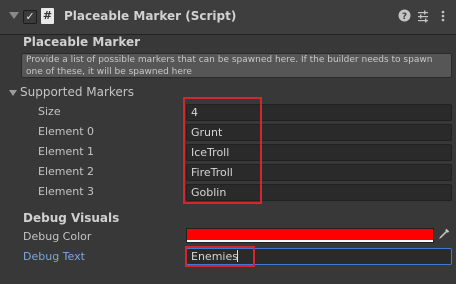  Describe the element at coordinates (66, 151) in the screenshot. I see `element-1-label: Element 1` at that location.